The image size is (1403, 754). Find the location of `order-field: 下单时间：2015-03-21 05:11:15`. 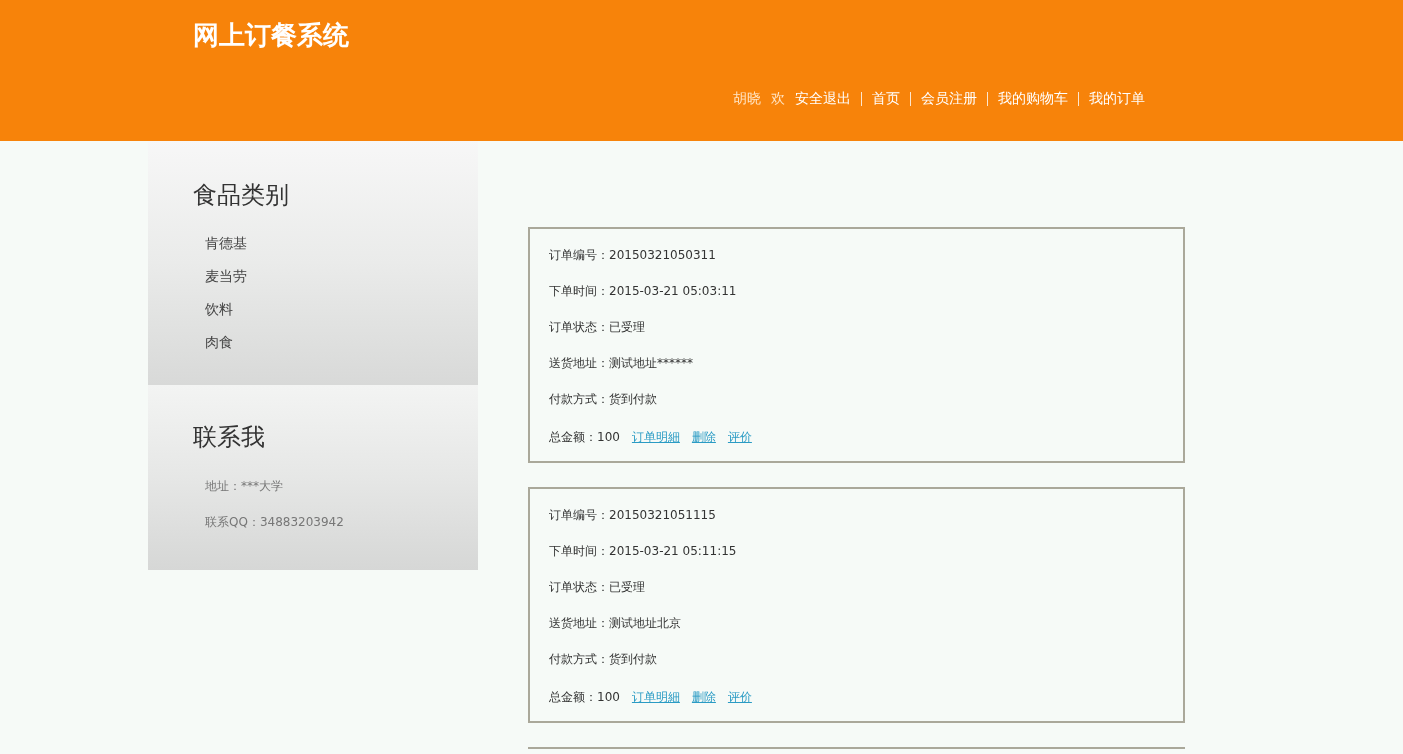

order-field: 下单时间：2015-03-21 05:11:15 is located at coordinates (856, 557).